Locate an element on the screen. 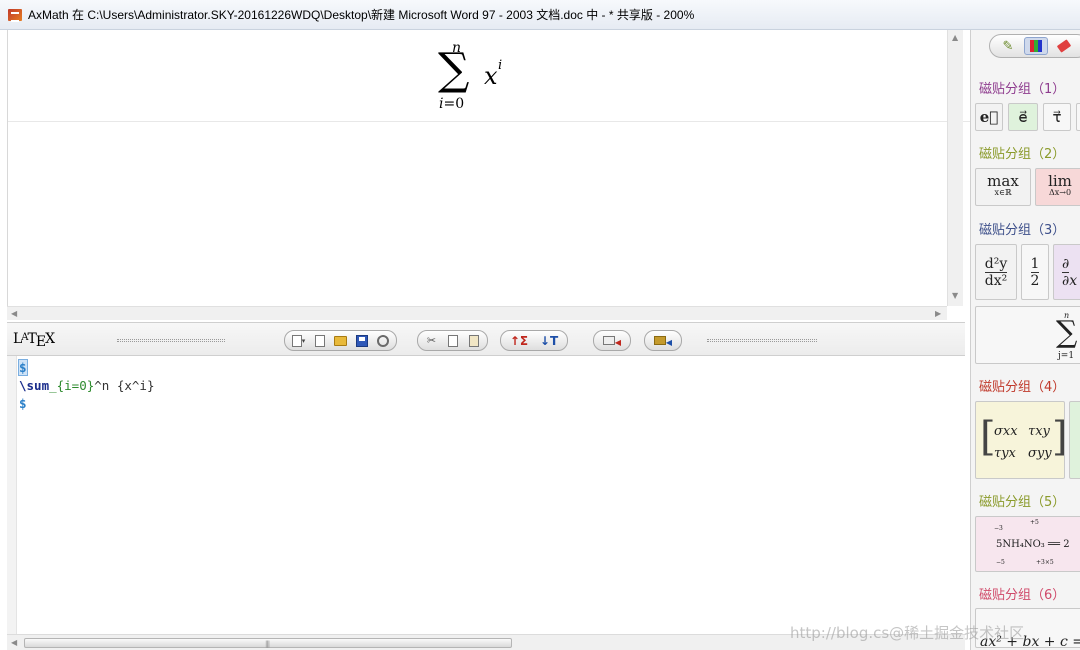  tile-partial-derivative: ∂ ∂x is located at coordinates (1066, 272).